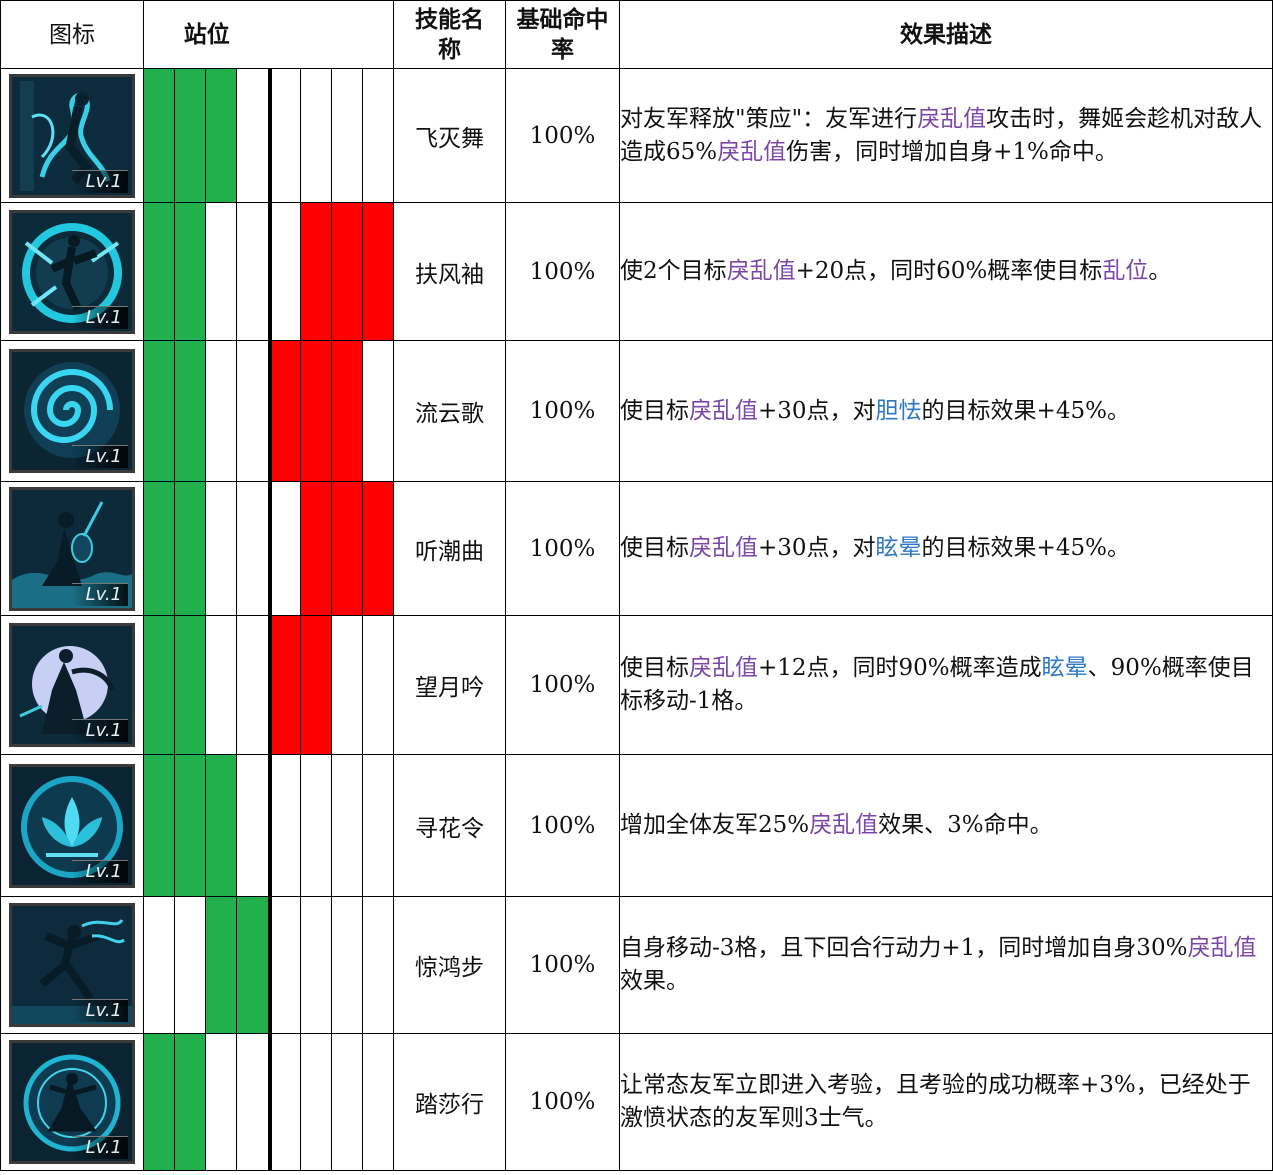 Image resolution: width=1273 pixels, height=1175 pixels. I want to click on description-text: 效果。, so click(654, 981).